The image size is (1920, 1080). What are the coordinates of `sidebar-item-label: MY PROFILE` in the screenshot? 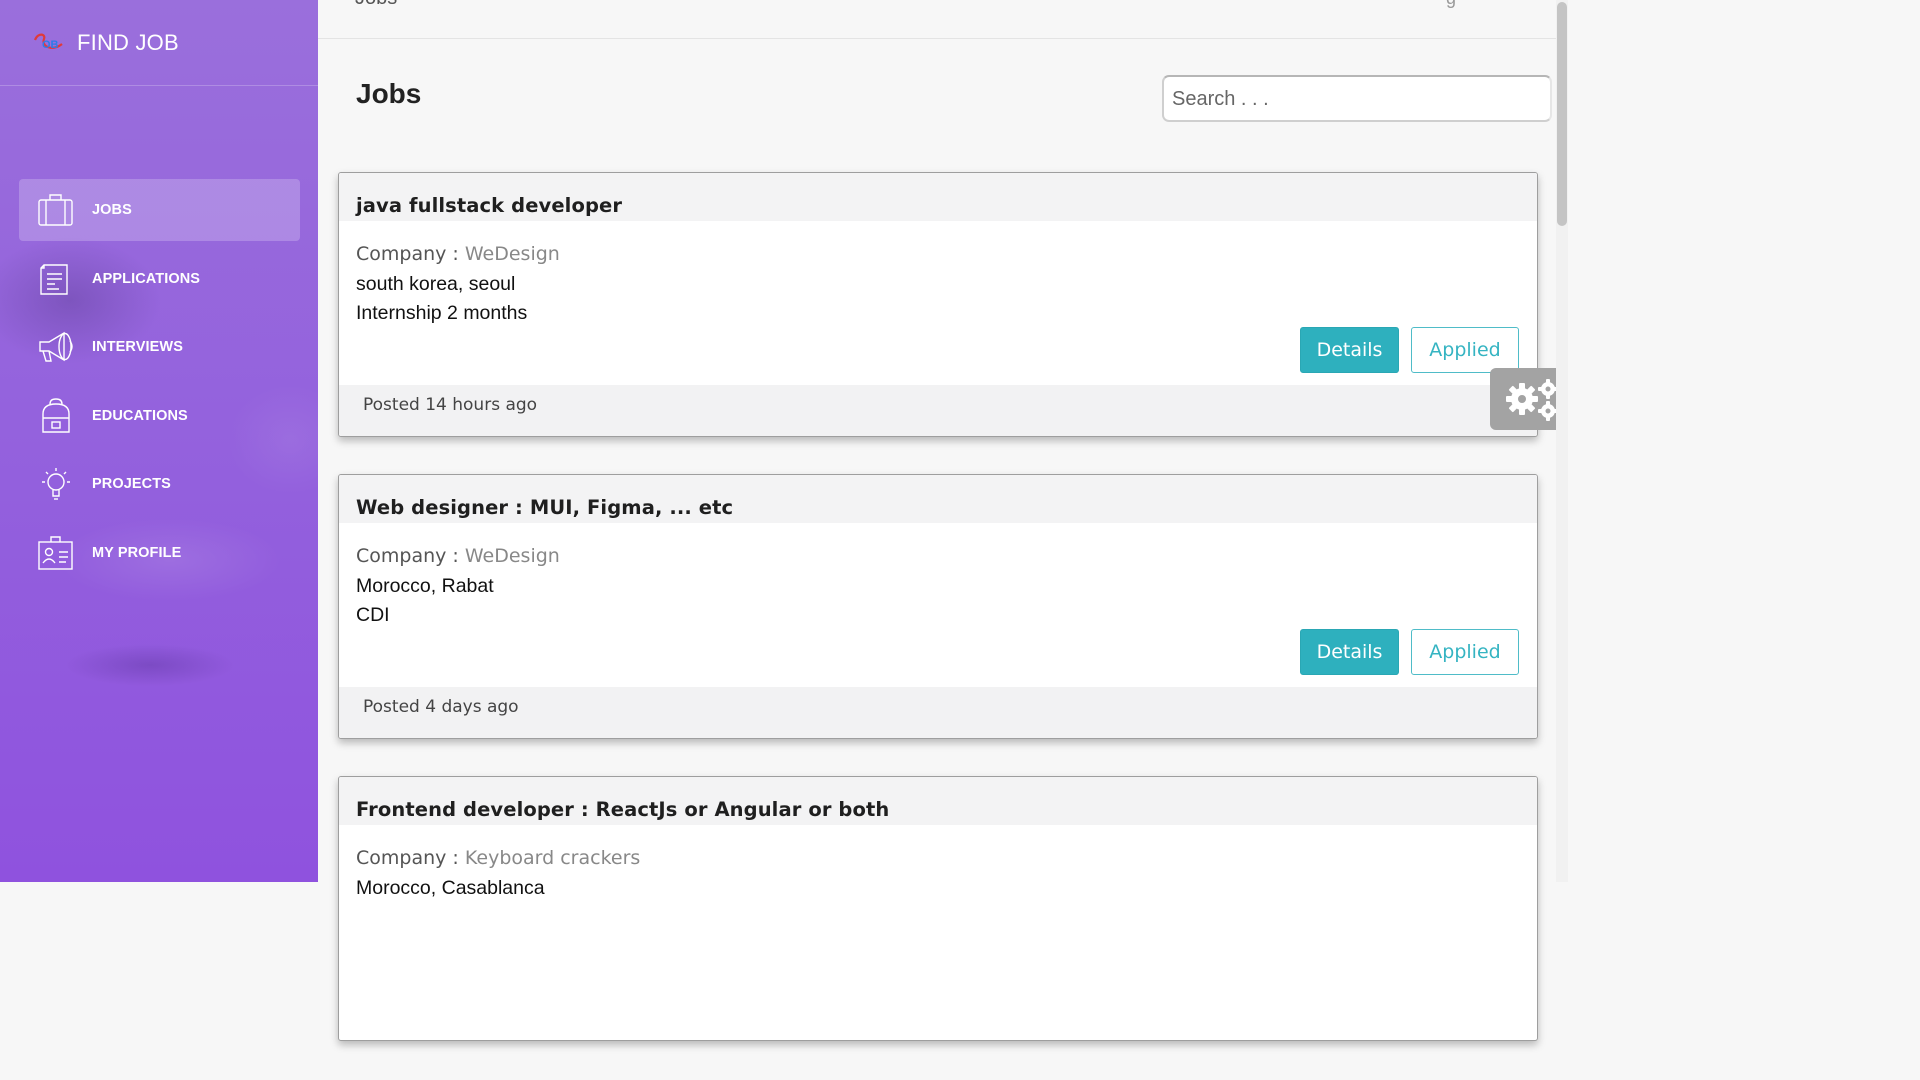 It's located at (137, 552).